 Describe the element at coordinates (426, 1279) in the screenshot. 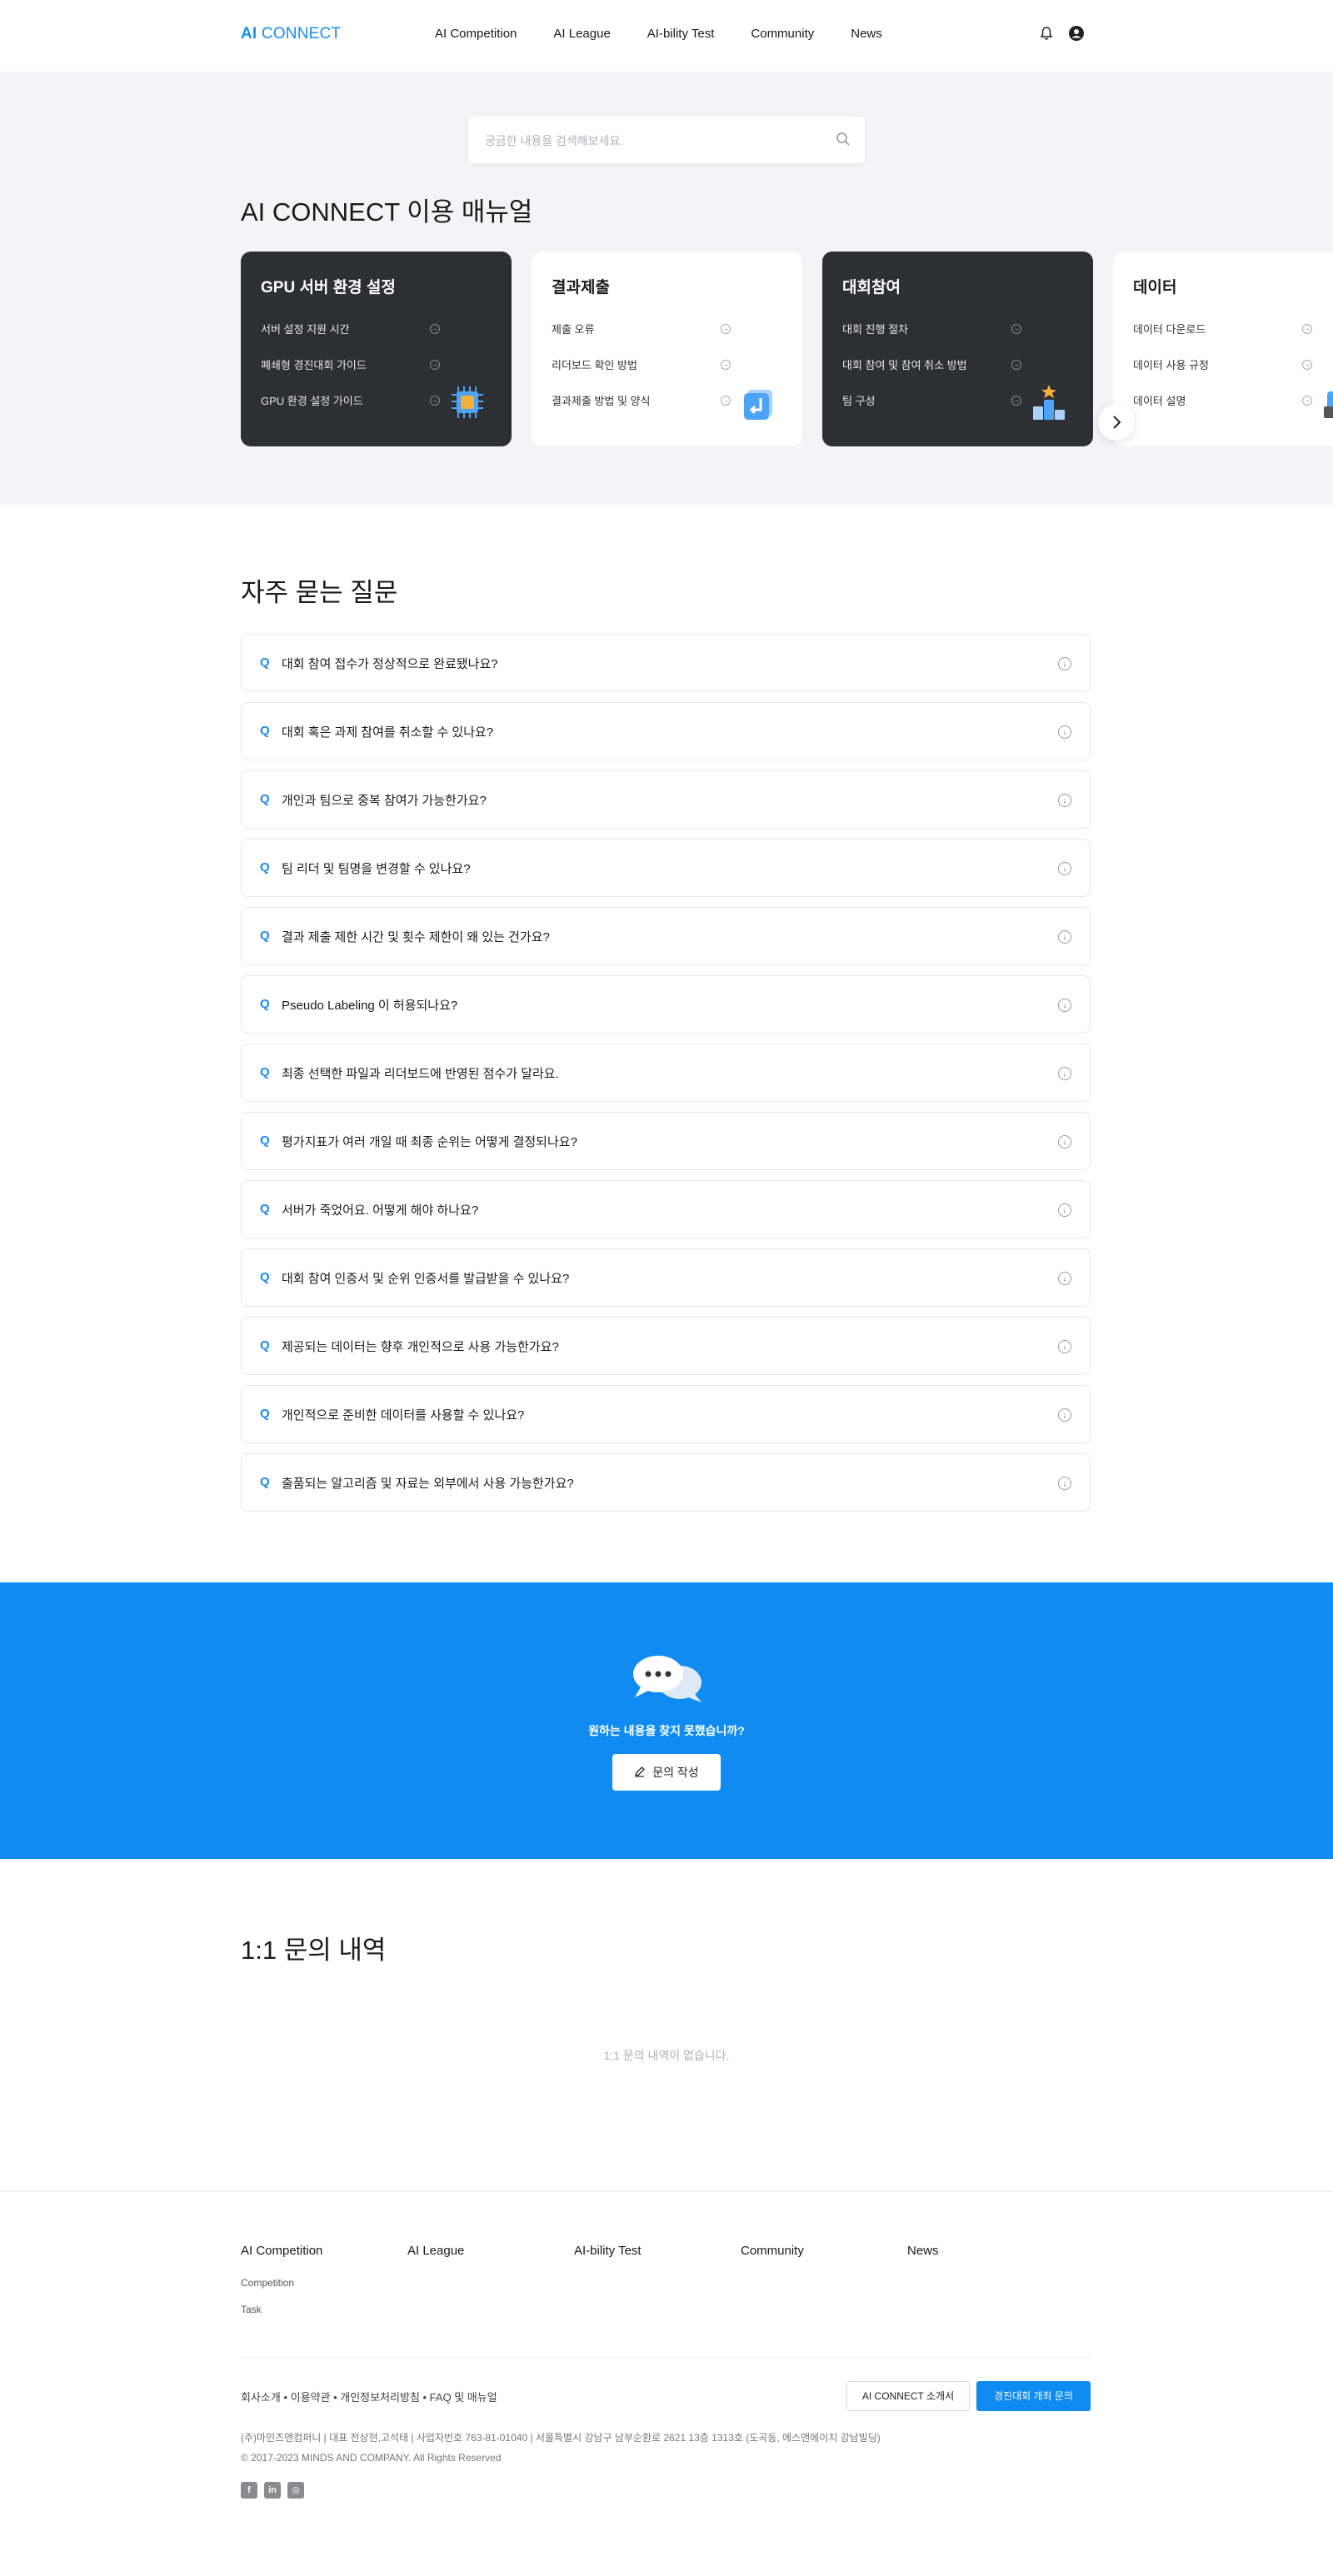

I see `faq-question: 대회 참여 인증서 및 순위 인증서를 발급받을 수 있나요?` at that location.